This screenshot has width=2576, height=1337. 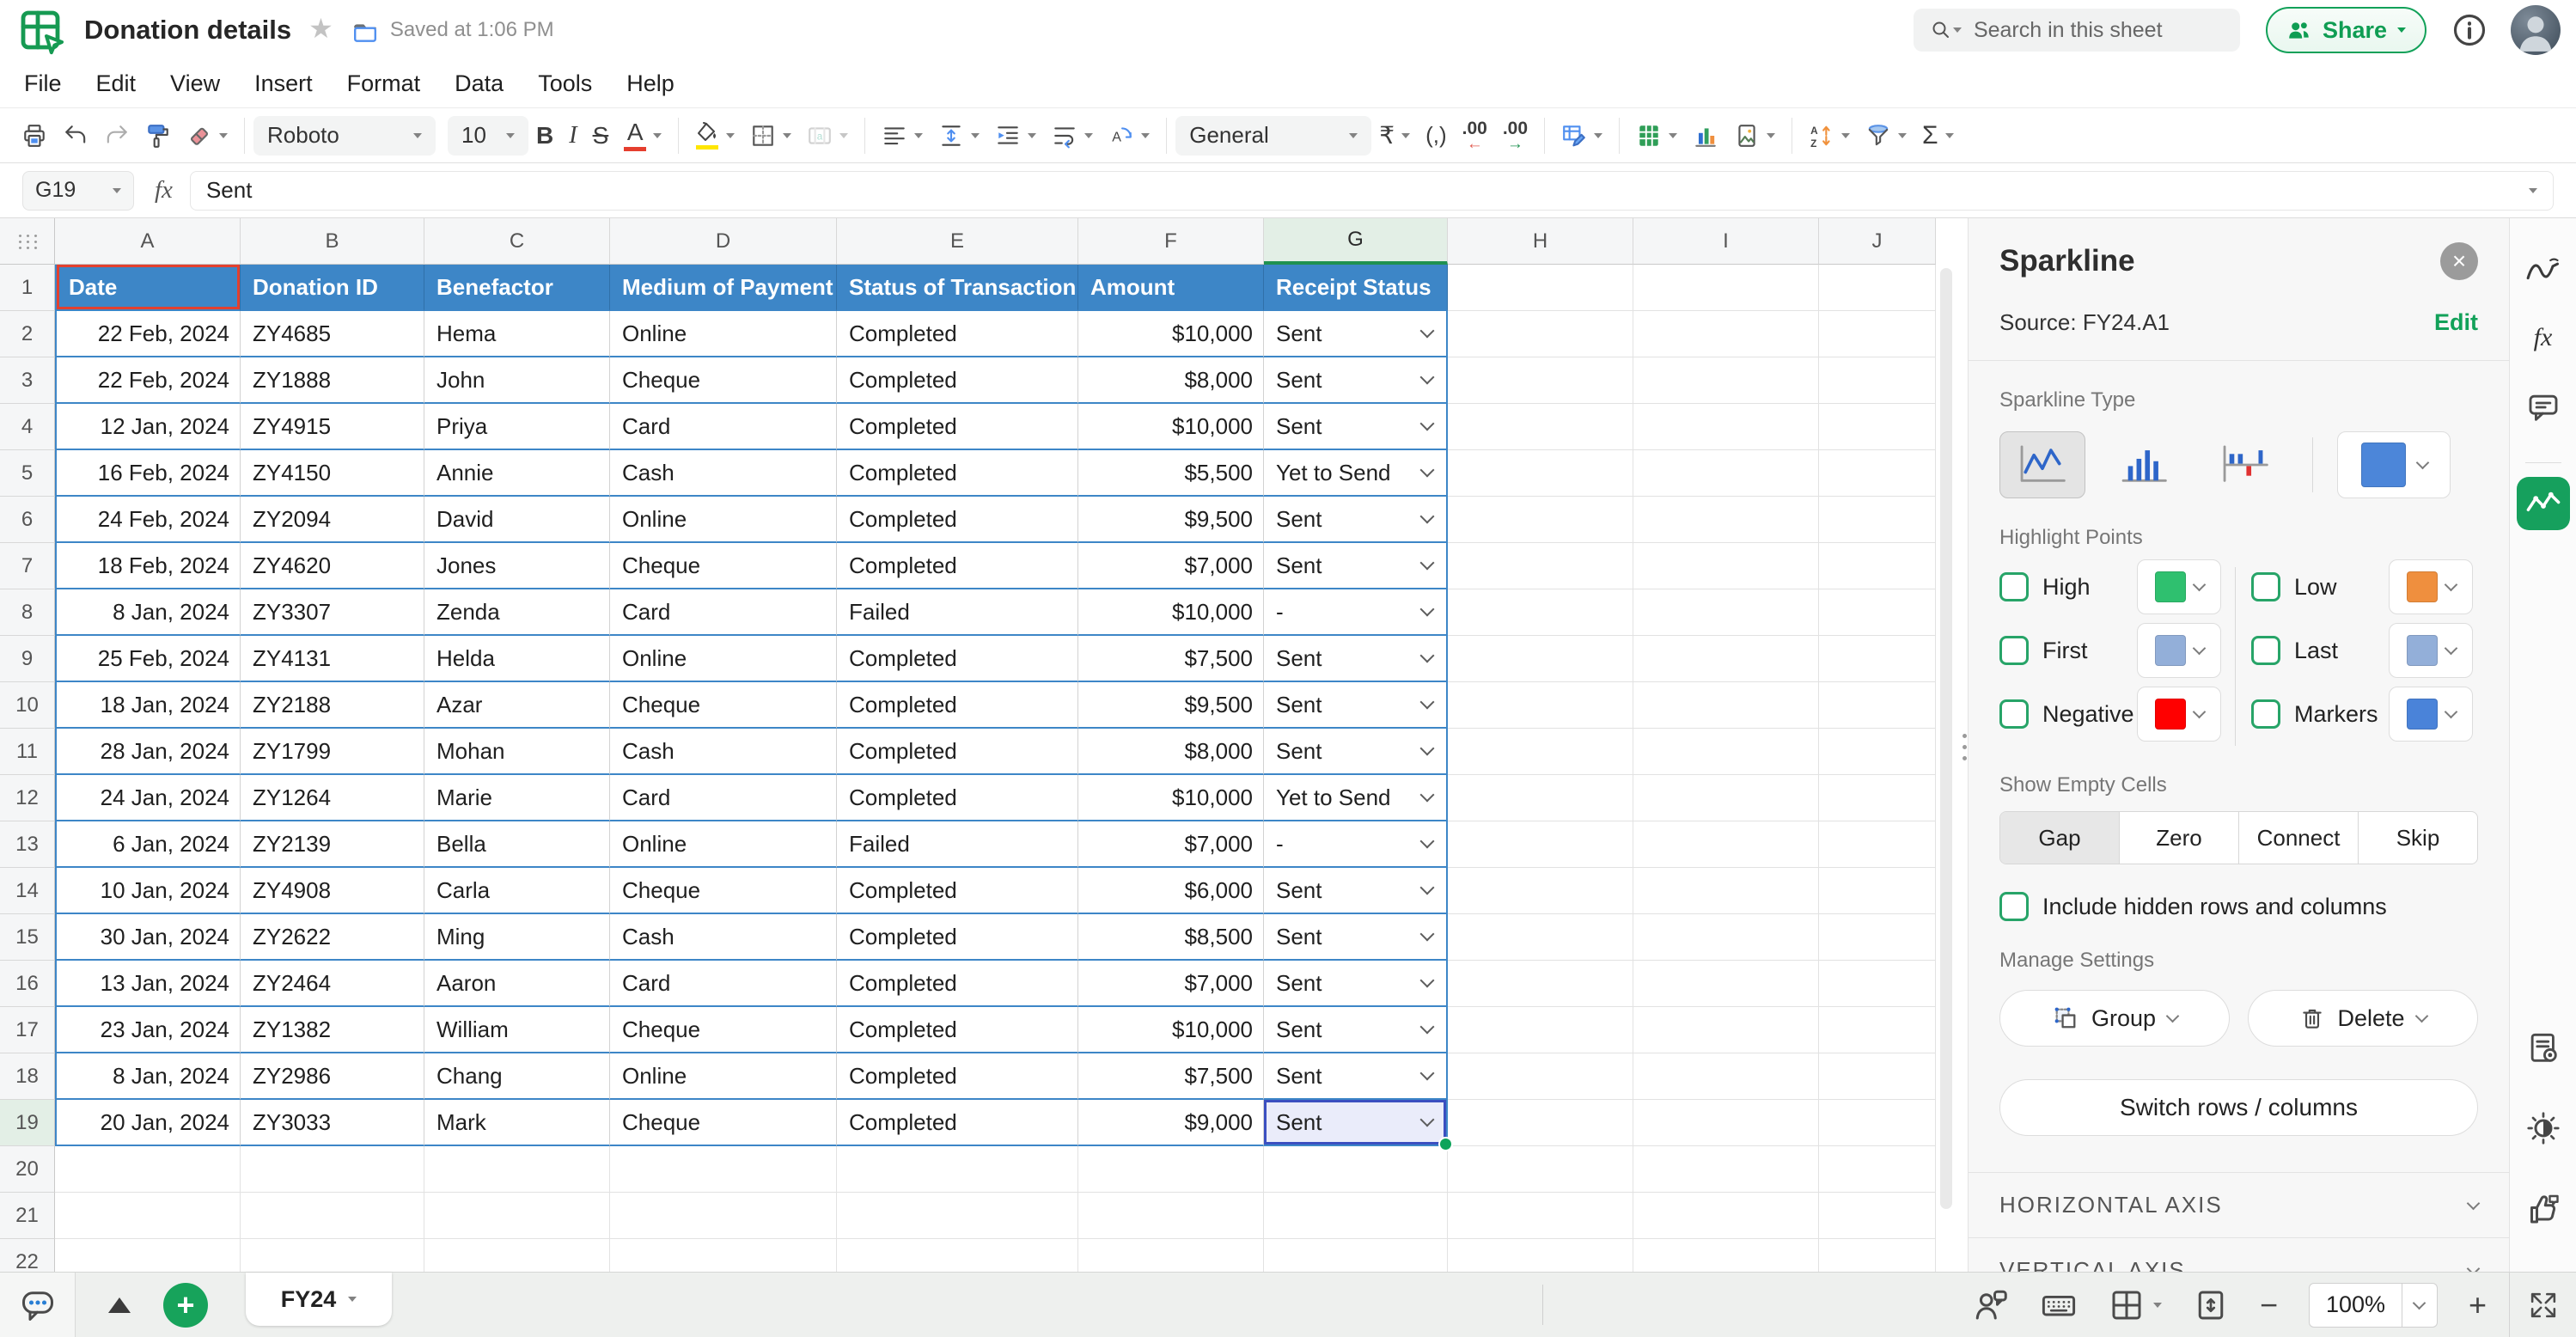 What do you see at coordinates (957, 1076) in the screenshot?
I see `cell-E18: Completed` at bounding box center [957, 1076].